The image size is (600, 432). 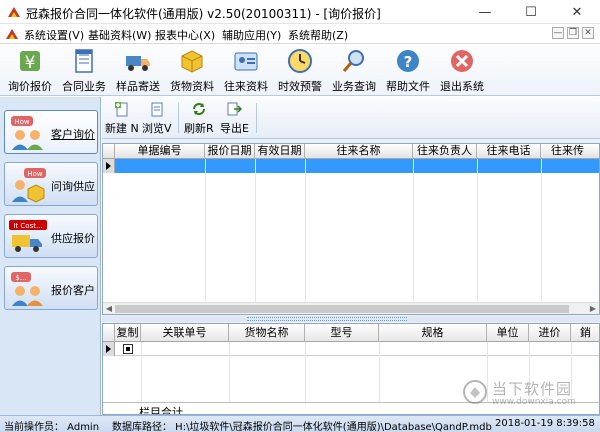 I want to click on document-icon, so click(x=157, y=109).